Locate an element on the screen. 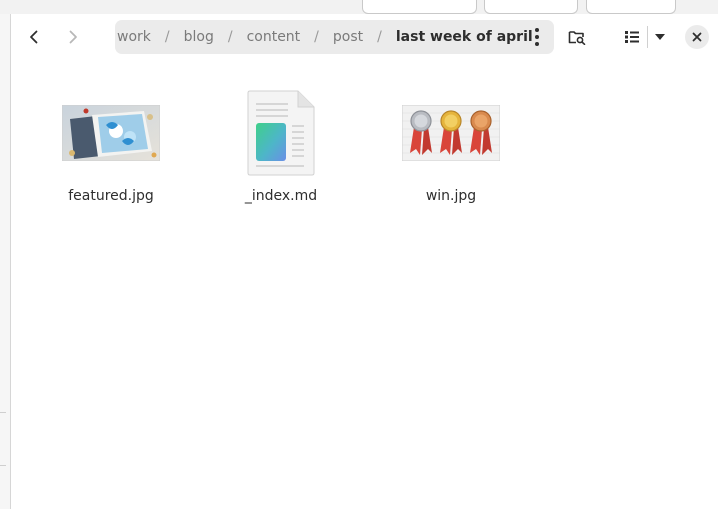  document-icon is located at coordinates (281, 133).